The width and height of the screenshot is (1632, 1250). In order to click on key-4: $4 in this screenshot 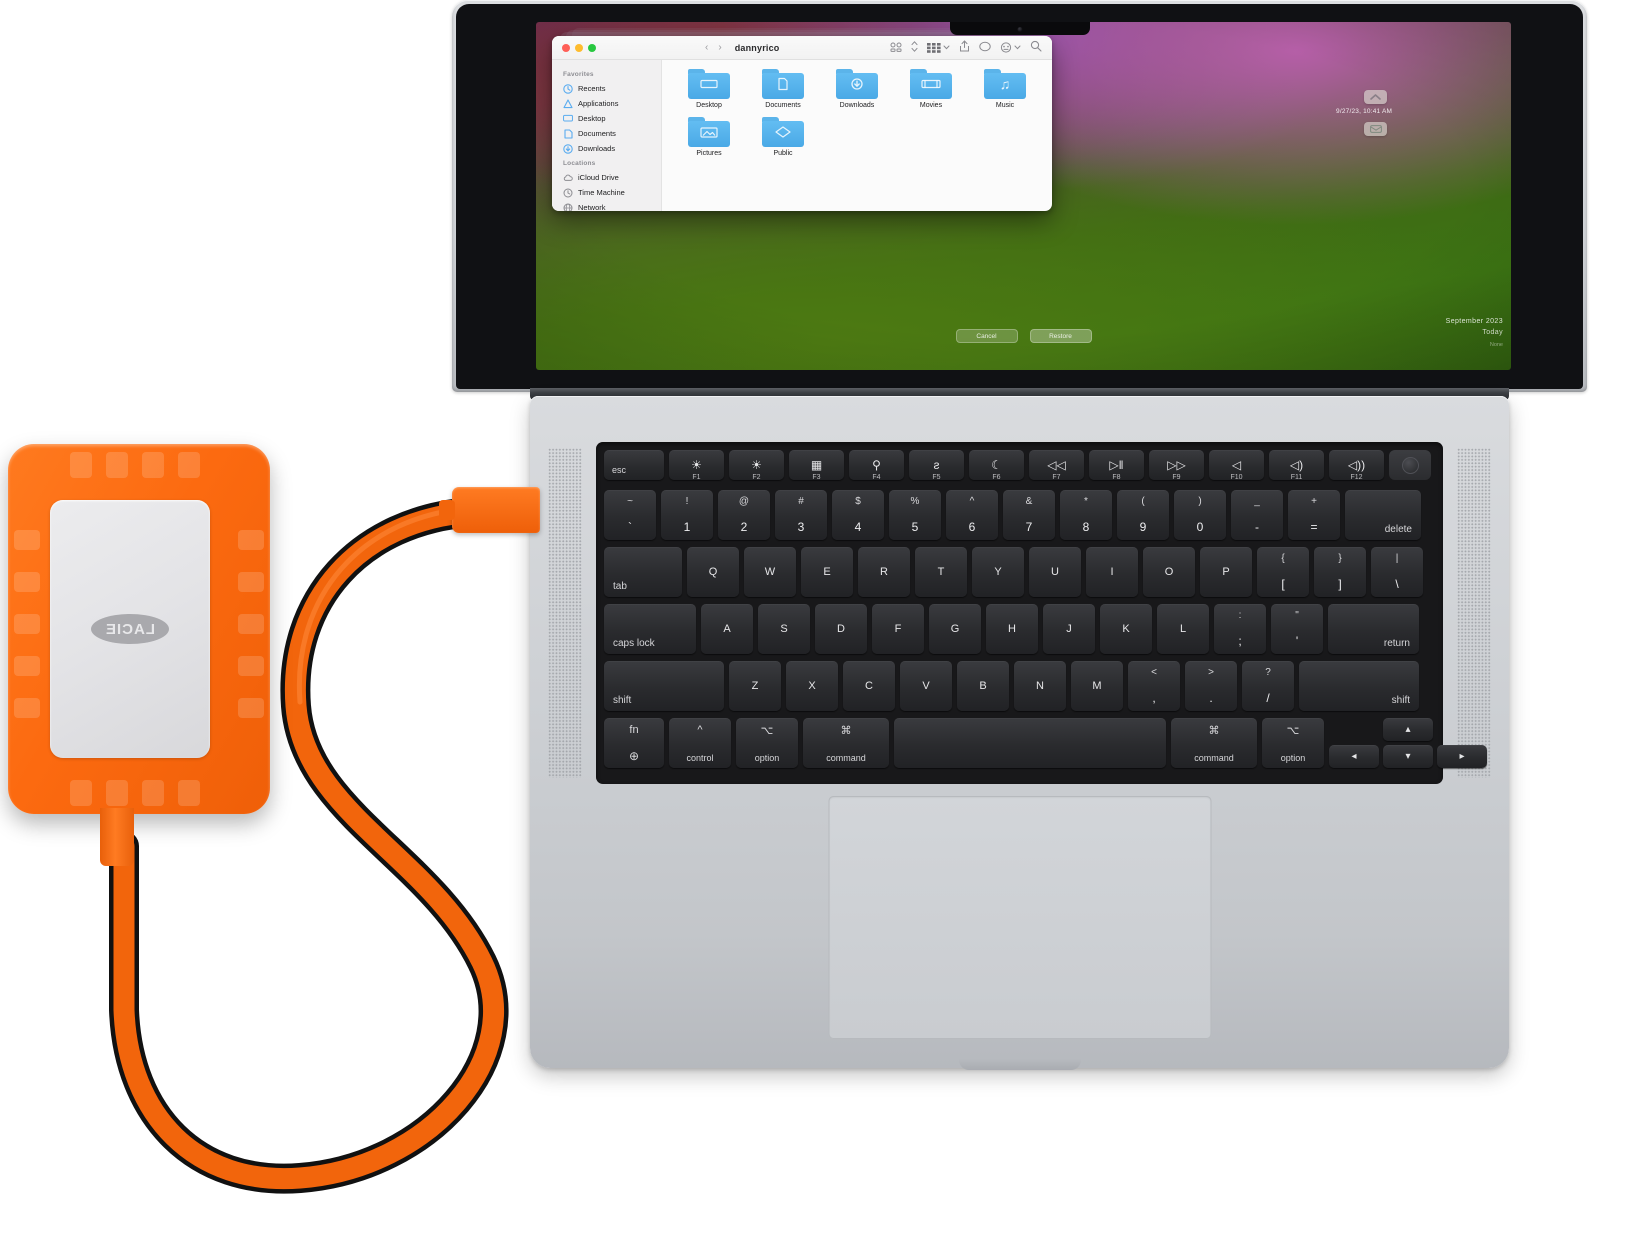, I will do `click(858, 515)`.